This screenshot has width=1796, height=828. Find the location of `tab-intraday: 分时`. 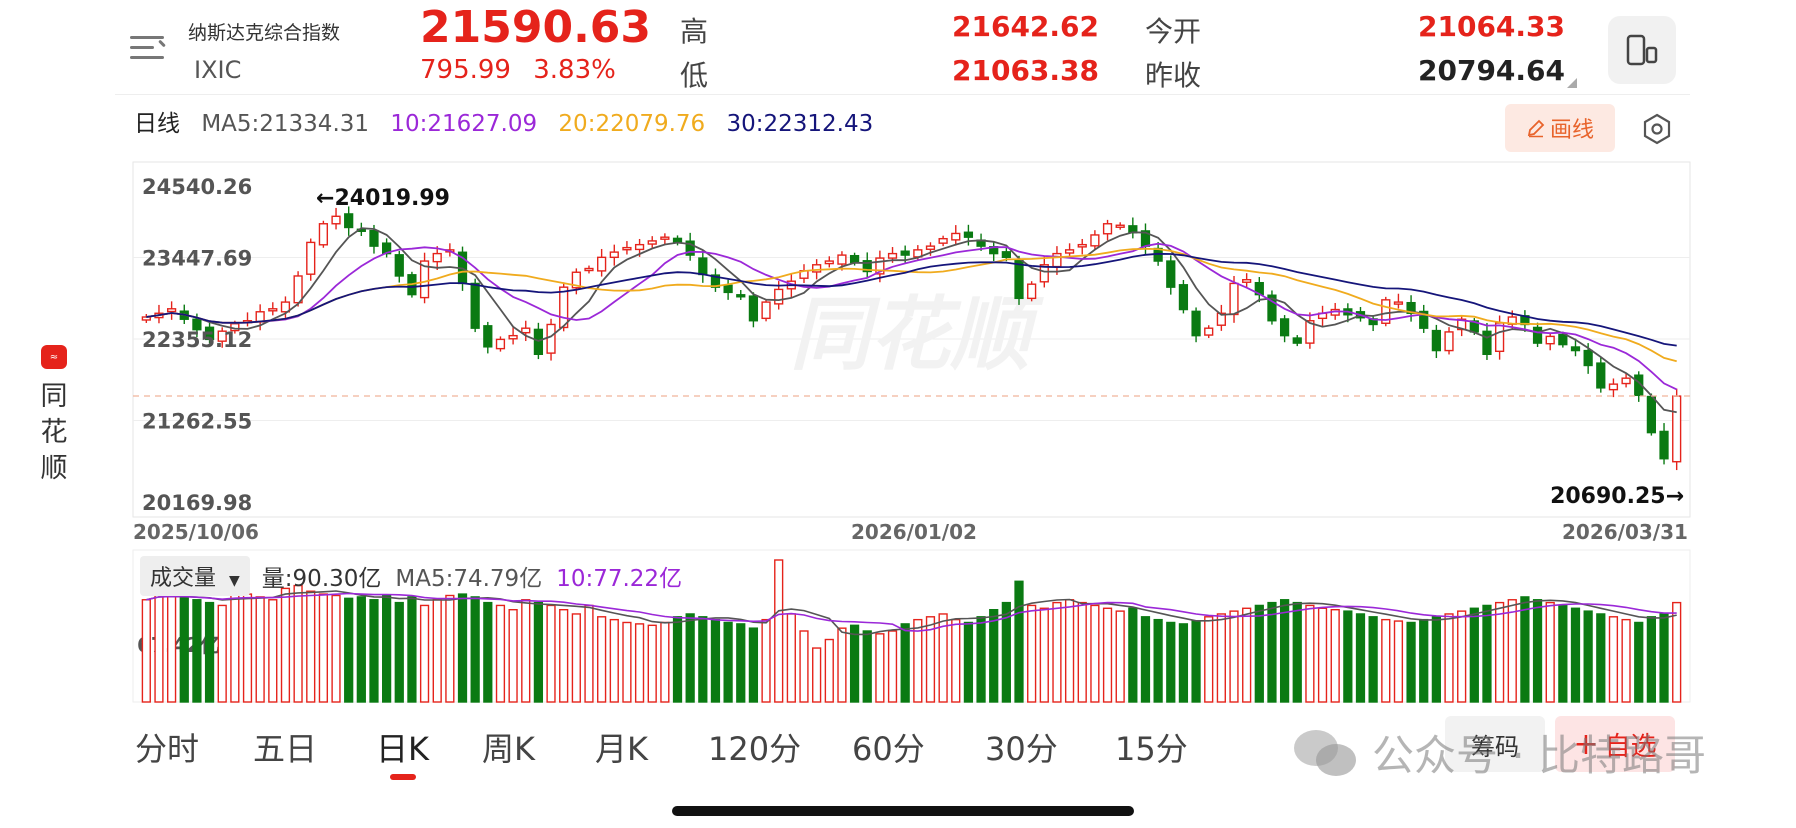

tab-intraday: 分时 is located at coordinates (167, 747).